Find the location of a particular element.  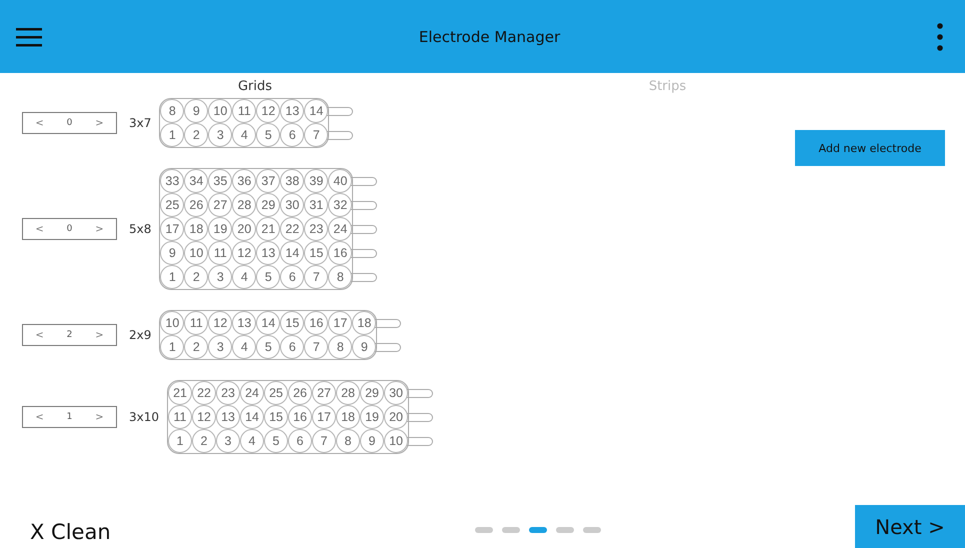

electrode-contact: 40 is located at coordinates (340, 181).